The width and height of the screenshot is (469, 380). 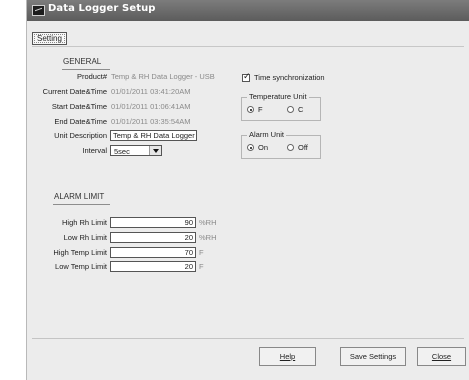 I want to click on checkmark-icon: ✓, so click(x=247, y=76).